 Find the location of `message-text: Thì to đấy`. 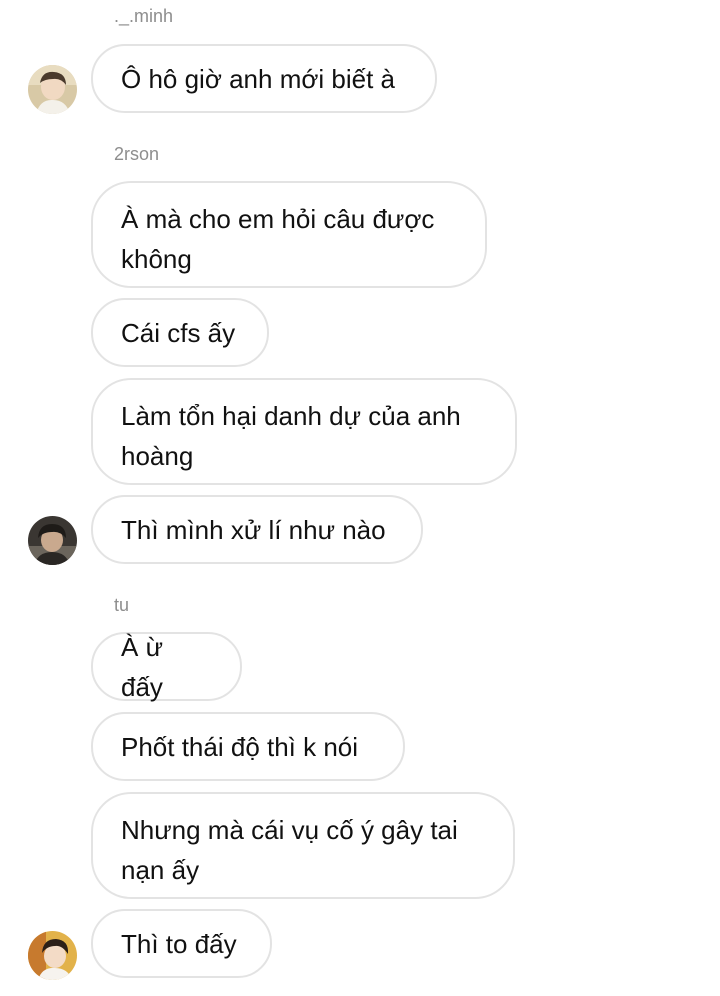

message-text: Thì to đấy is located at coordinates (179, 943).